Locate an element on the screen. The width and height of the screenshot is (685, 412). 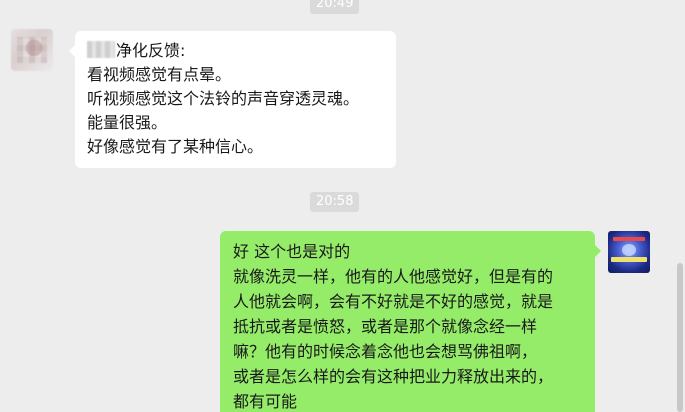
message-line: 好 这个也是对的 is located at coordinates (292, 251).